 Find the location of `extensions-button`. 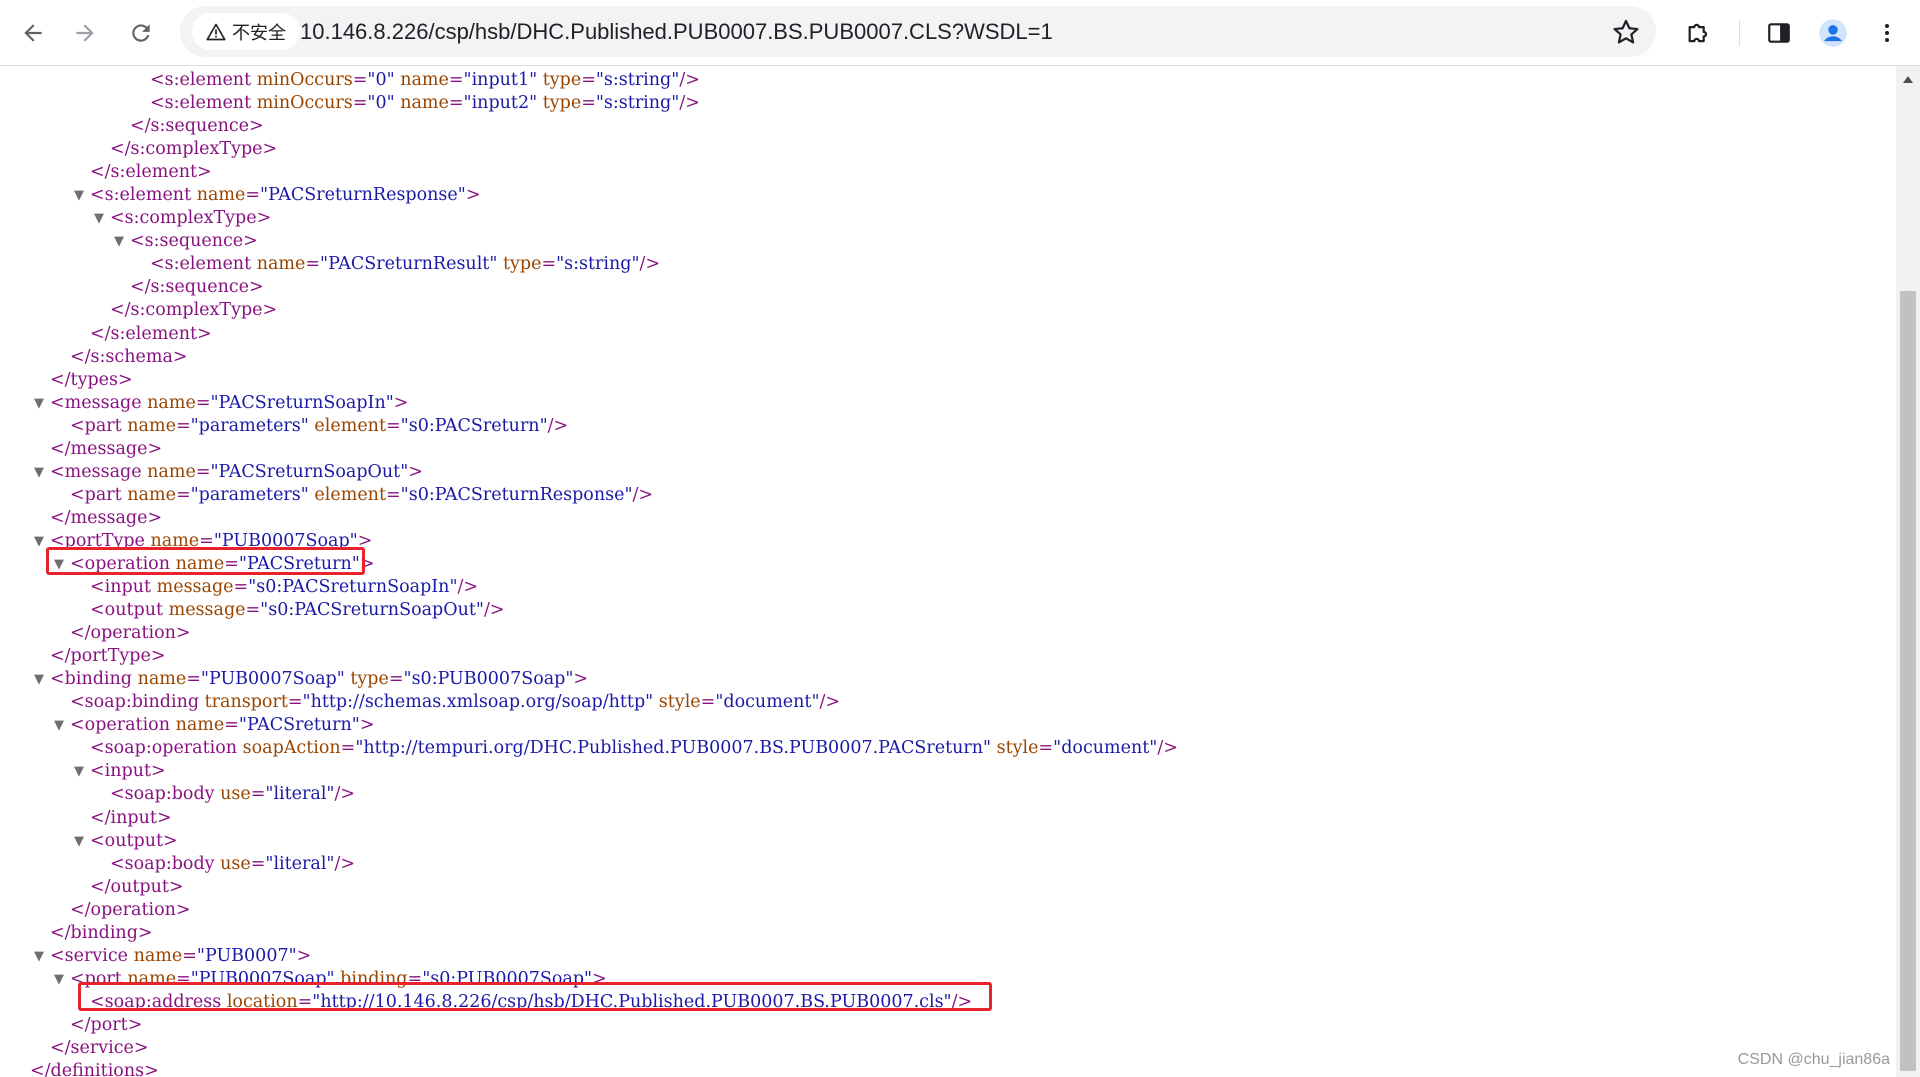

extensions-button is located at coordinates (1699, 33).